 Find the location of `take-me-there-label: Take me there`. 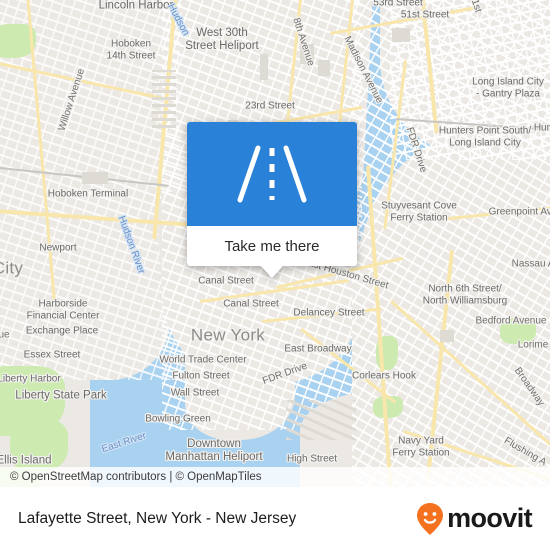

take-me-there-label: Take me there is located at coordinates (272, 246).